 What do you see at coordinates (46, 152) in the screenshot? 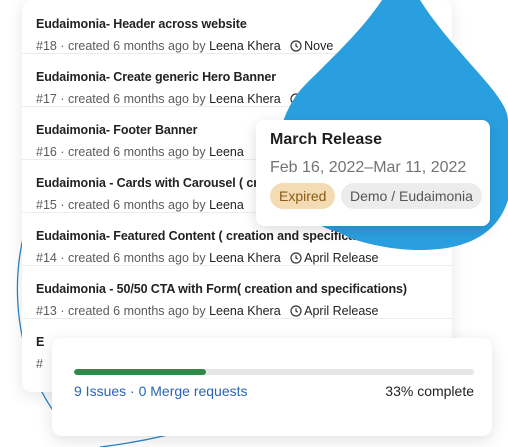
I see `issue-number: #16` at bounding box center [46, 152].